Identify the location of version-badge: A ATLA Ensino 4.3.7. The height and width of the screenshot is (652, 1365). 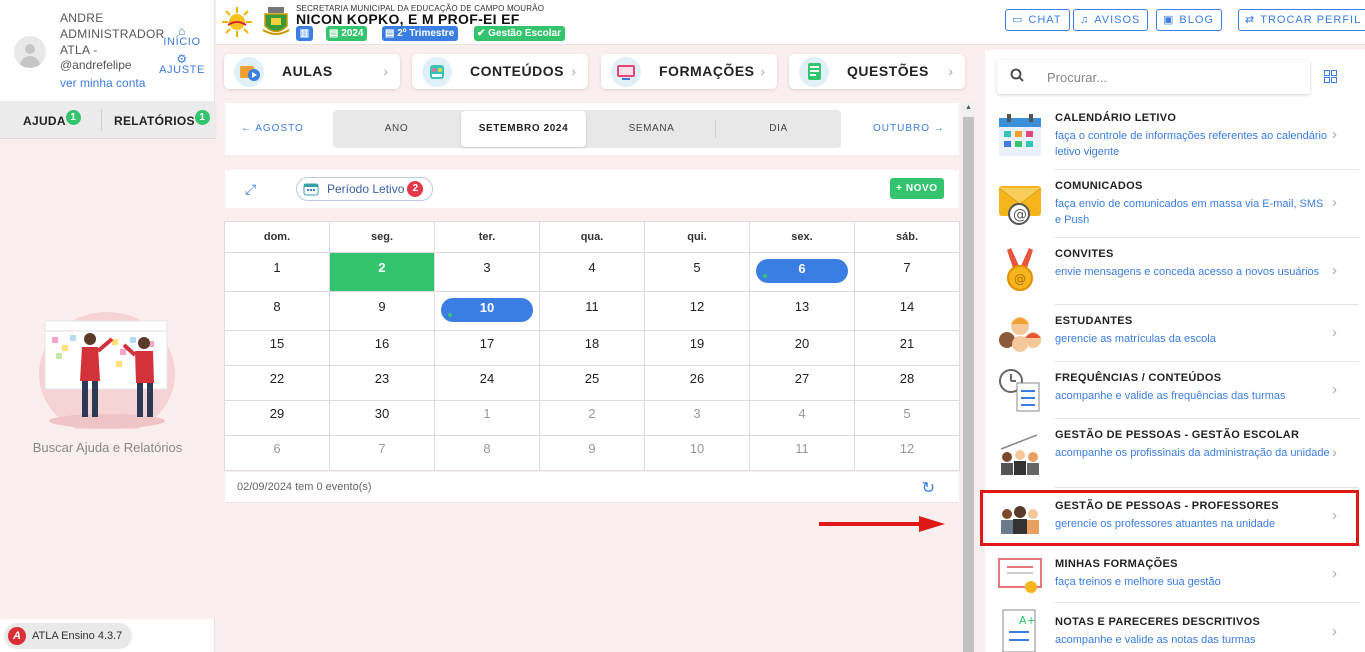
(68, 636).